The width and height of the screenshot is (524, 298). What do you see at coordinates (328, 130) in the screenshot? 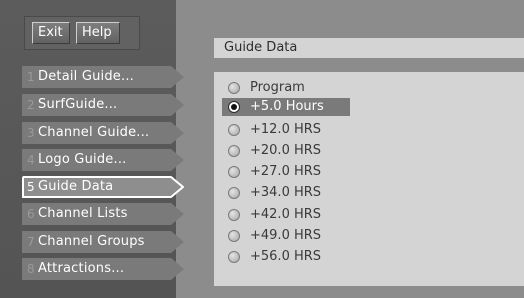
I see `option-12-hrs: +12.0 HRS` at bounding box center [328, 130].